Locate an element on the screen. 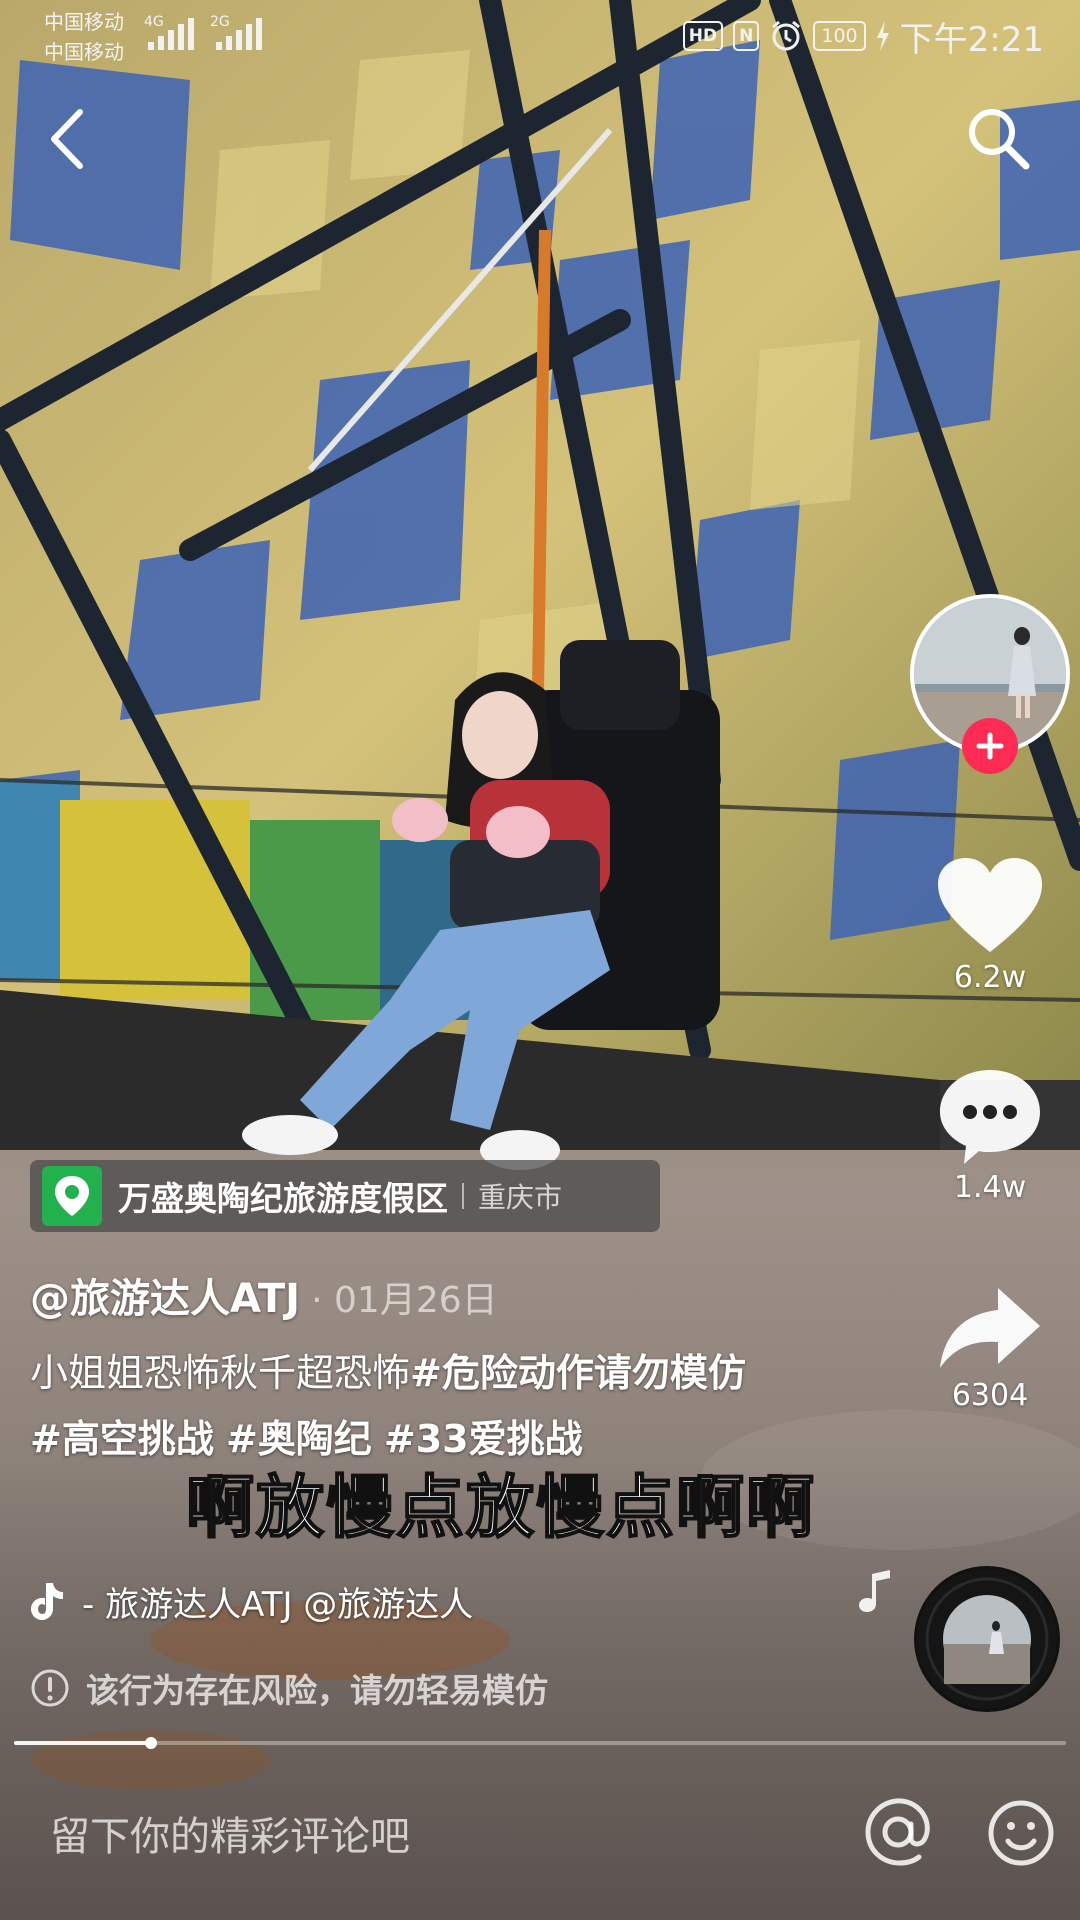 The width and height of the screenshot is (1080, 1920). location-name: 万盛奥陶纪旅游度假区 is located at coordinates (283, 1198).